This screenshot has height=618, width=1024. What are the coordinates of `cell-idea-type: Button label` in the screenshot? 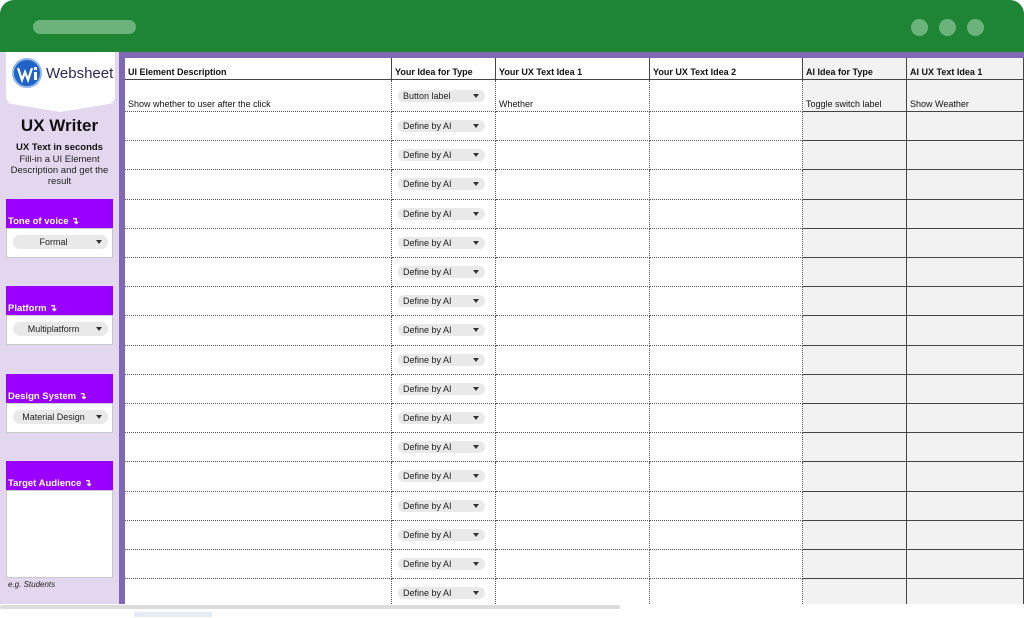 It's located at (444, 96).